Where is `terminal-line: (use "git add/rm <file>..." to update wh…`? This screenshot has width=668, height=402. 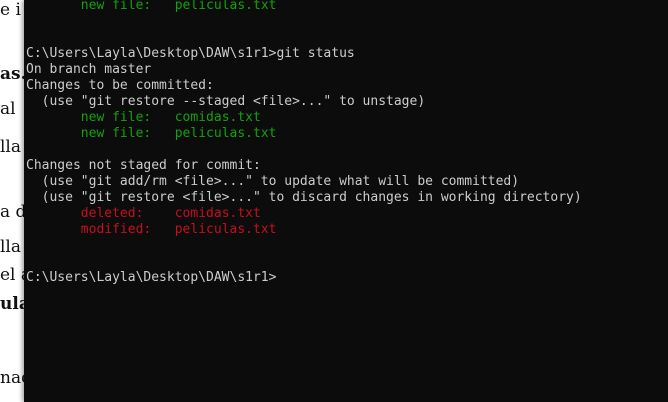
terminal-line: (use "git add/rm <file>..." to update wh… is located at coordinates (273, 181).